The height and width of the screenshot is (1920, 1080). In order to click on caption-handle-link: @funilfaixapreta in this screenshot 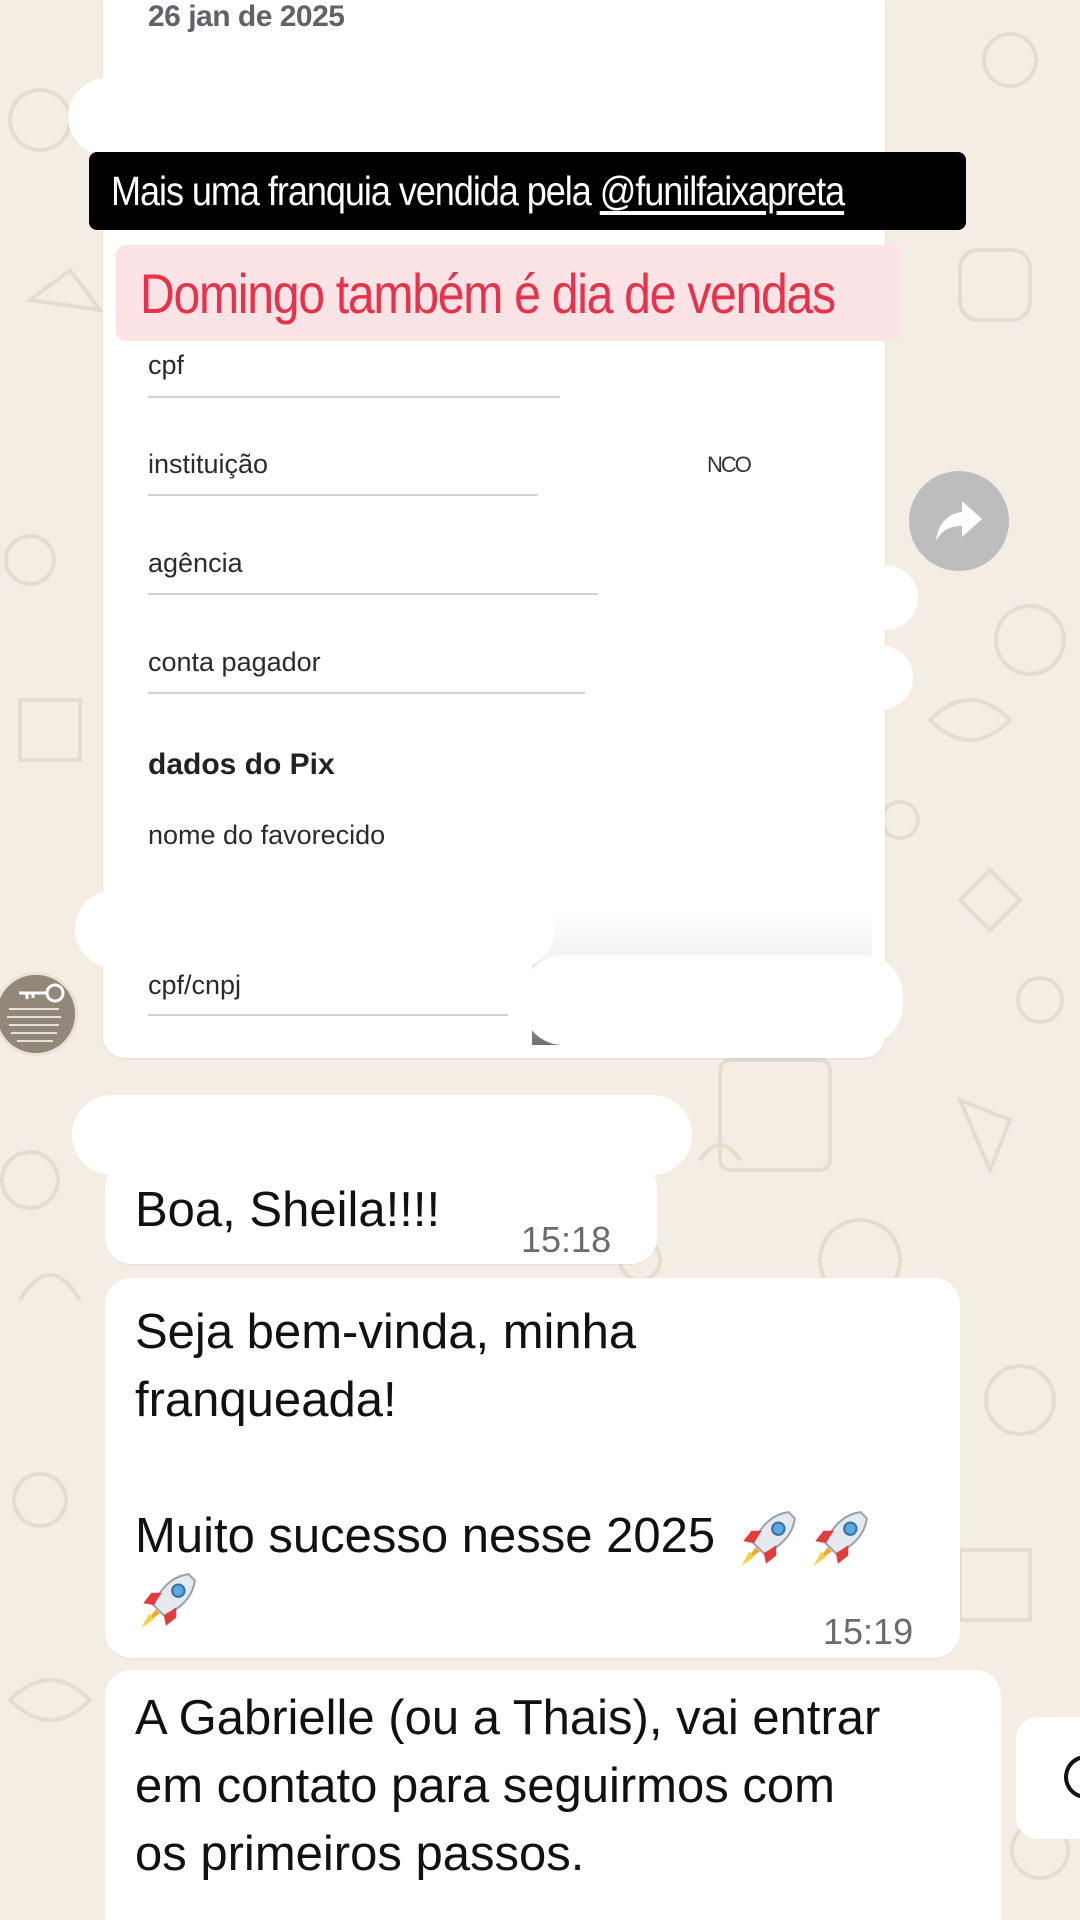, I will do `click(722, 191)`.